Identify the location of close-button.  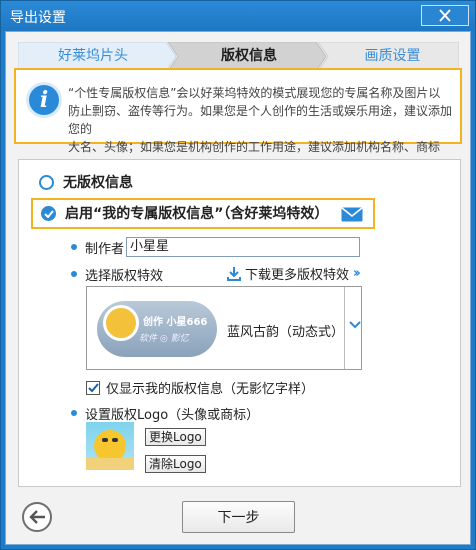
(445, 15).